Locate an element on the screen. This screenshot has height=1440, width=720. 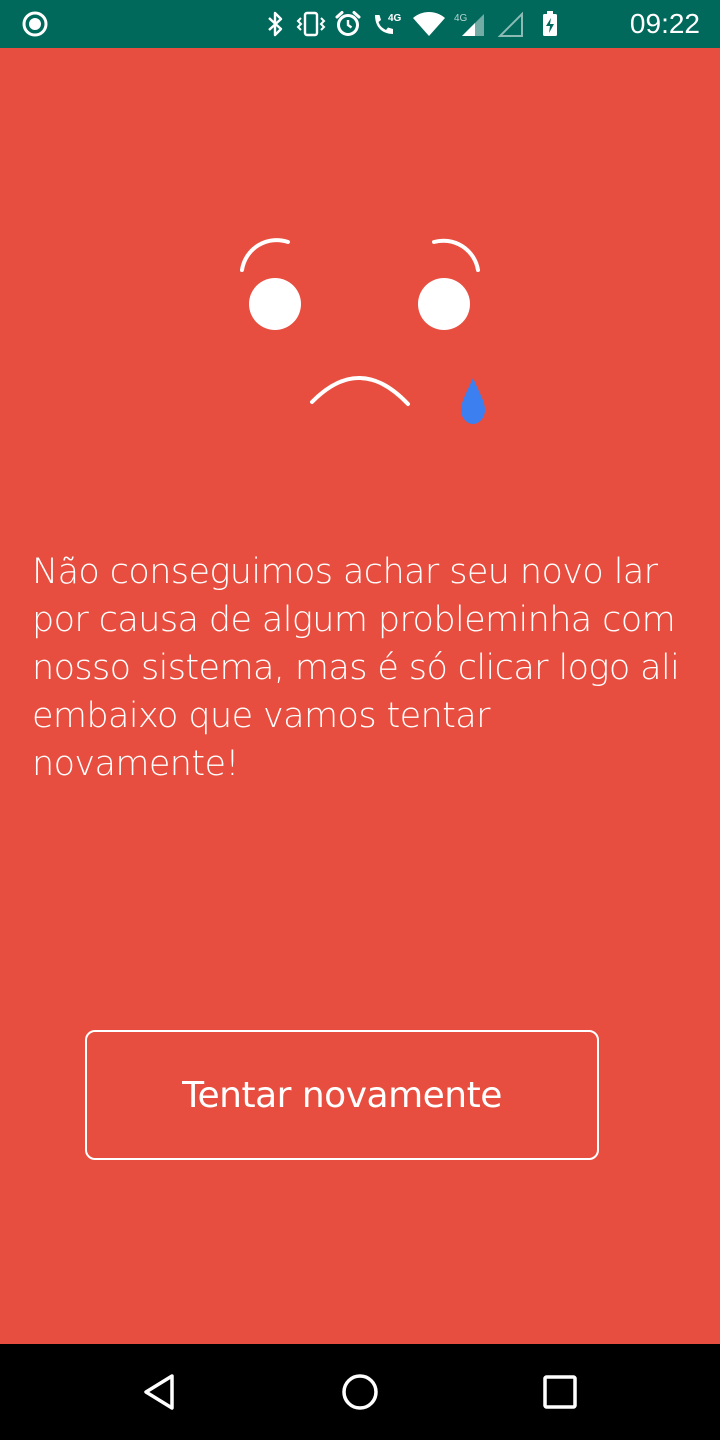
home-icon is located at coordinates (360, 1392).